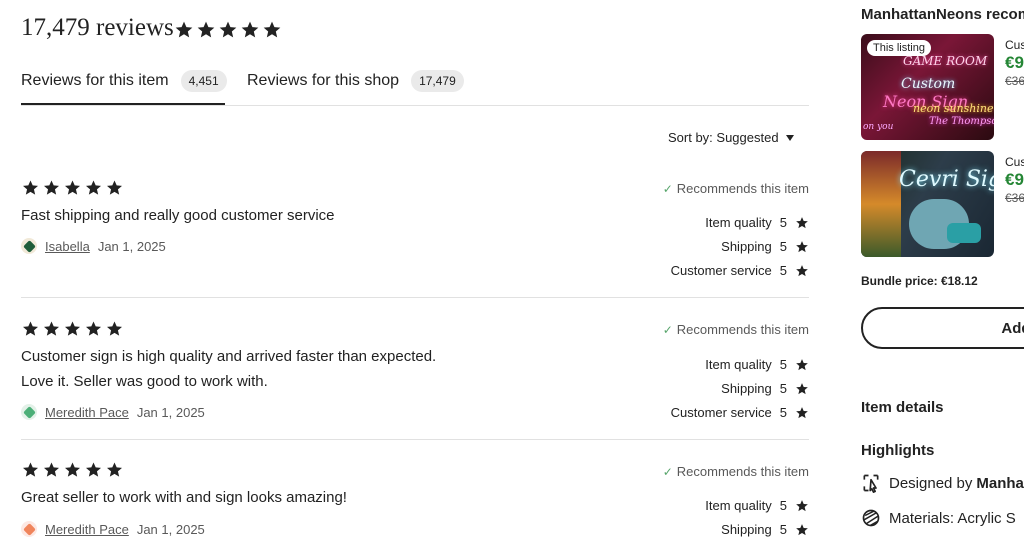 The width and height of the screenshot is (1024, 550). I want to click on reviewer-name-link: Isabella, so click(67, 246).